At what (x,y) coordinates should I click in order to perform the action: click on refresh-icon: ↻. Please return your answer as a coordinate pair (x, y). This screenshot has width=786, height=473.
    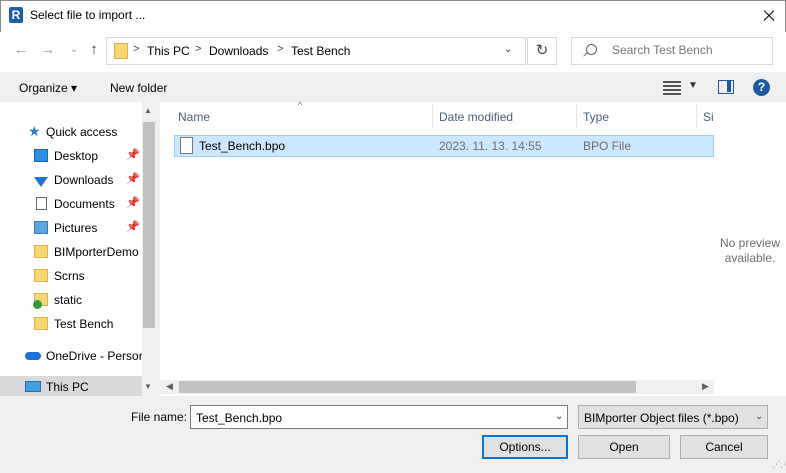
    Looking at the image, I should click on (542, 50).